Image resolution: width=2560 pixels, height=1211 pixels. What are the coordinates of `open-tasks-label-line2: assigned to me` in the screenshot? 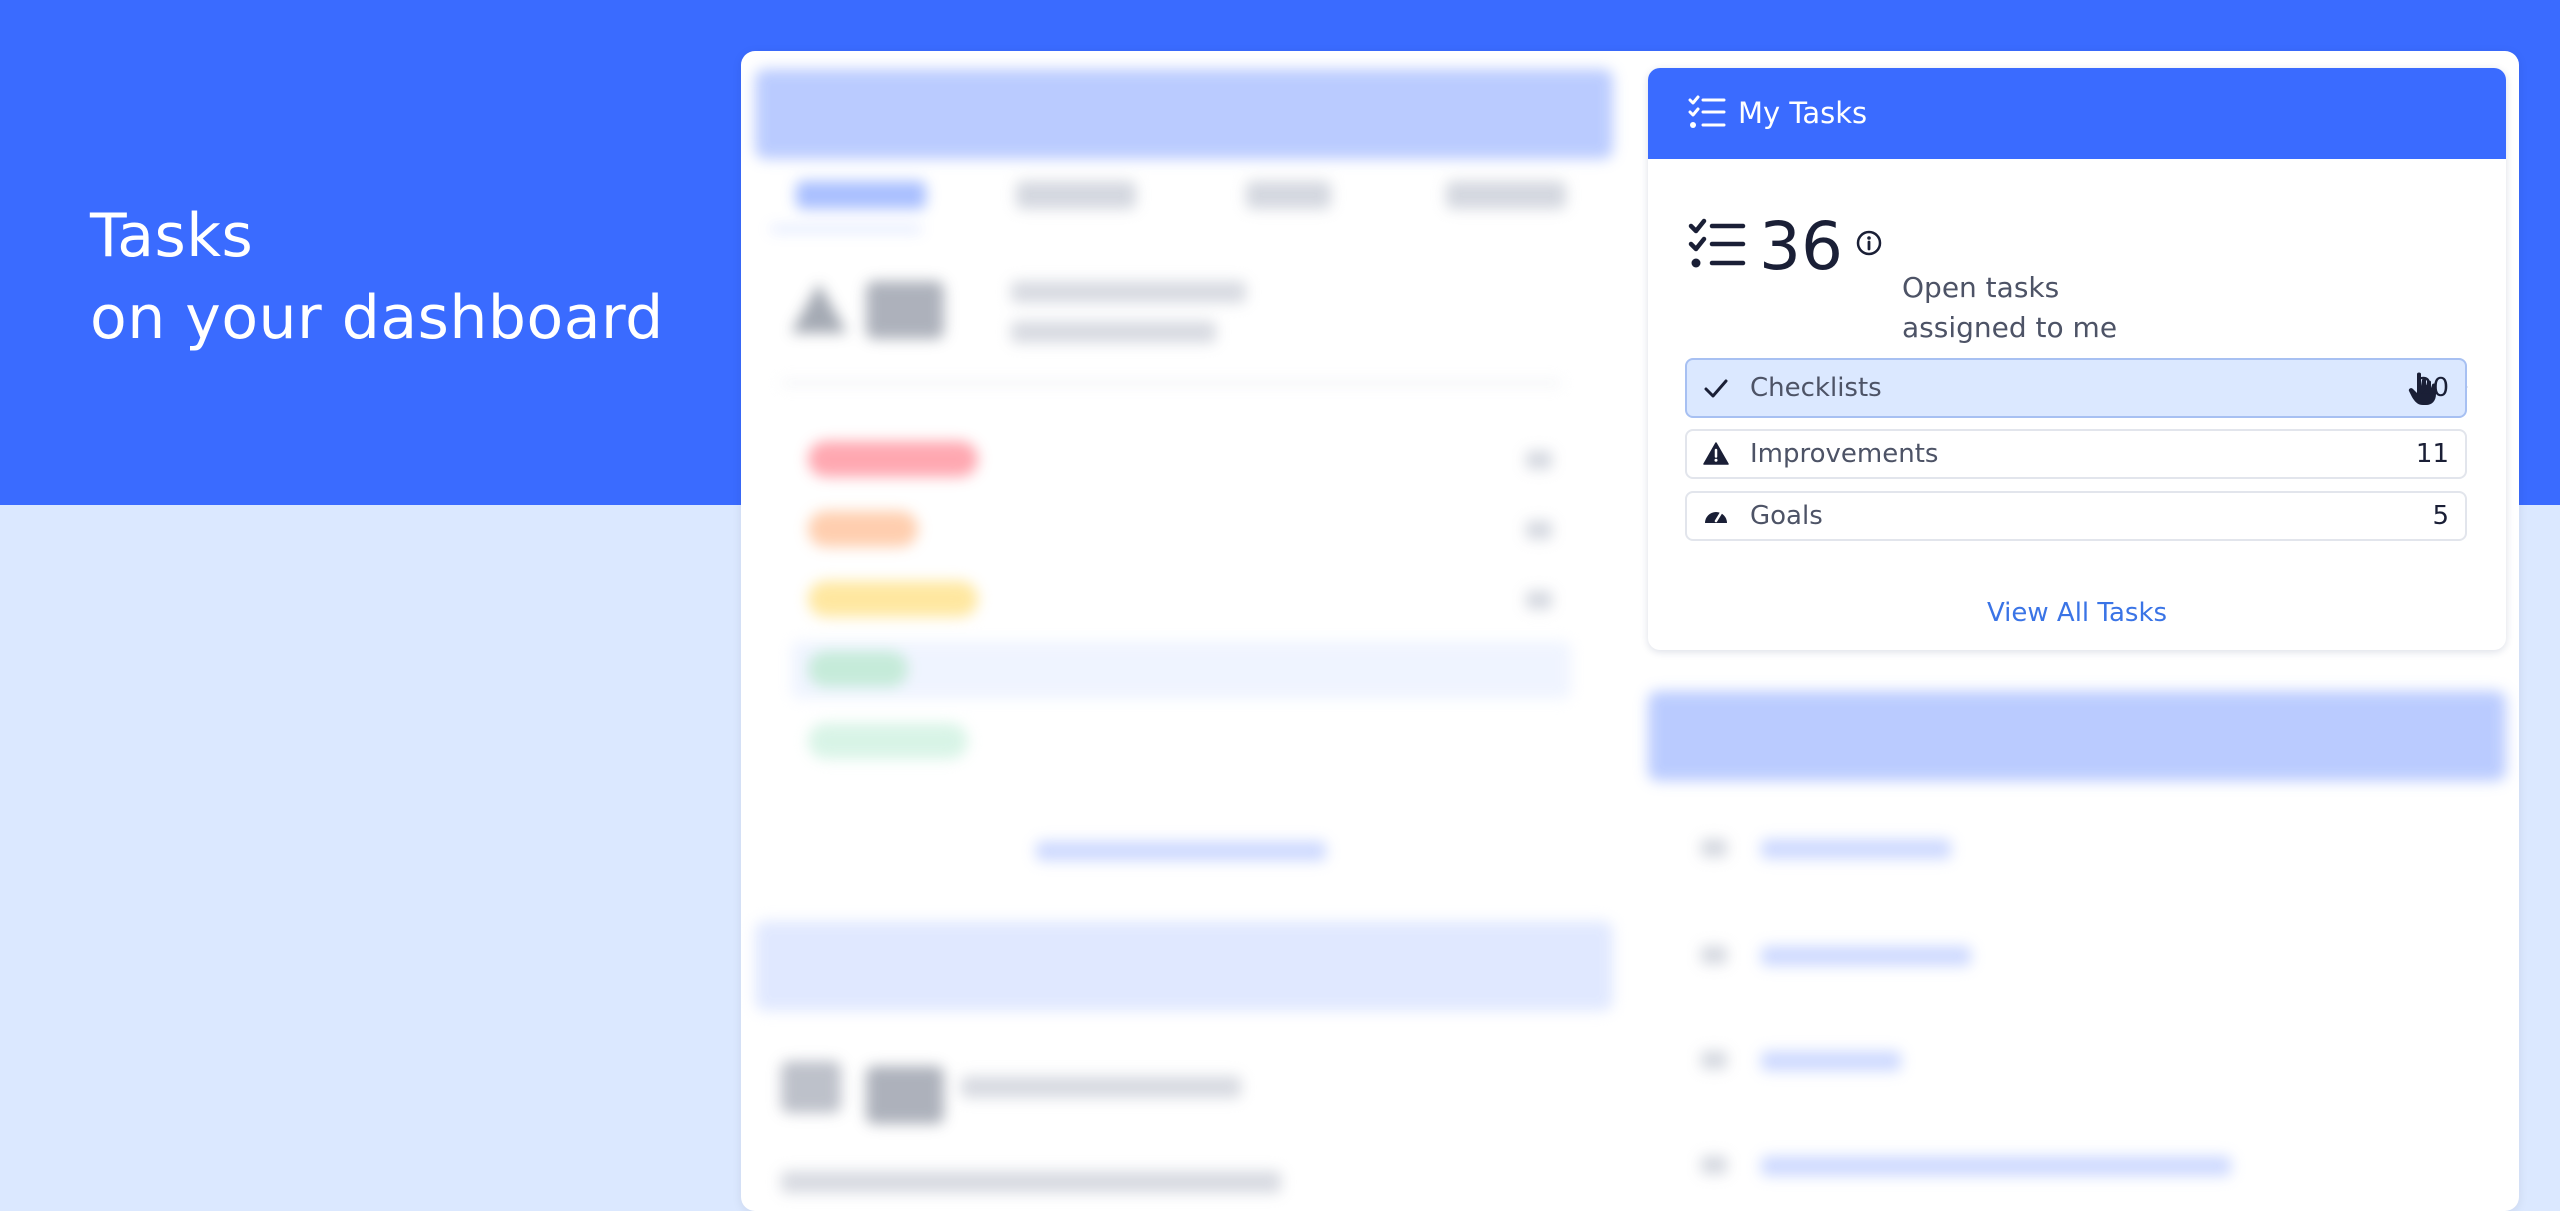 It's located at (2010, 327).